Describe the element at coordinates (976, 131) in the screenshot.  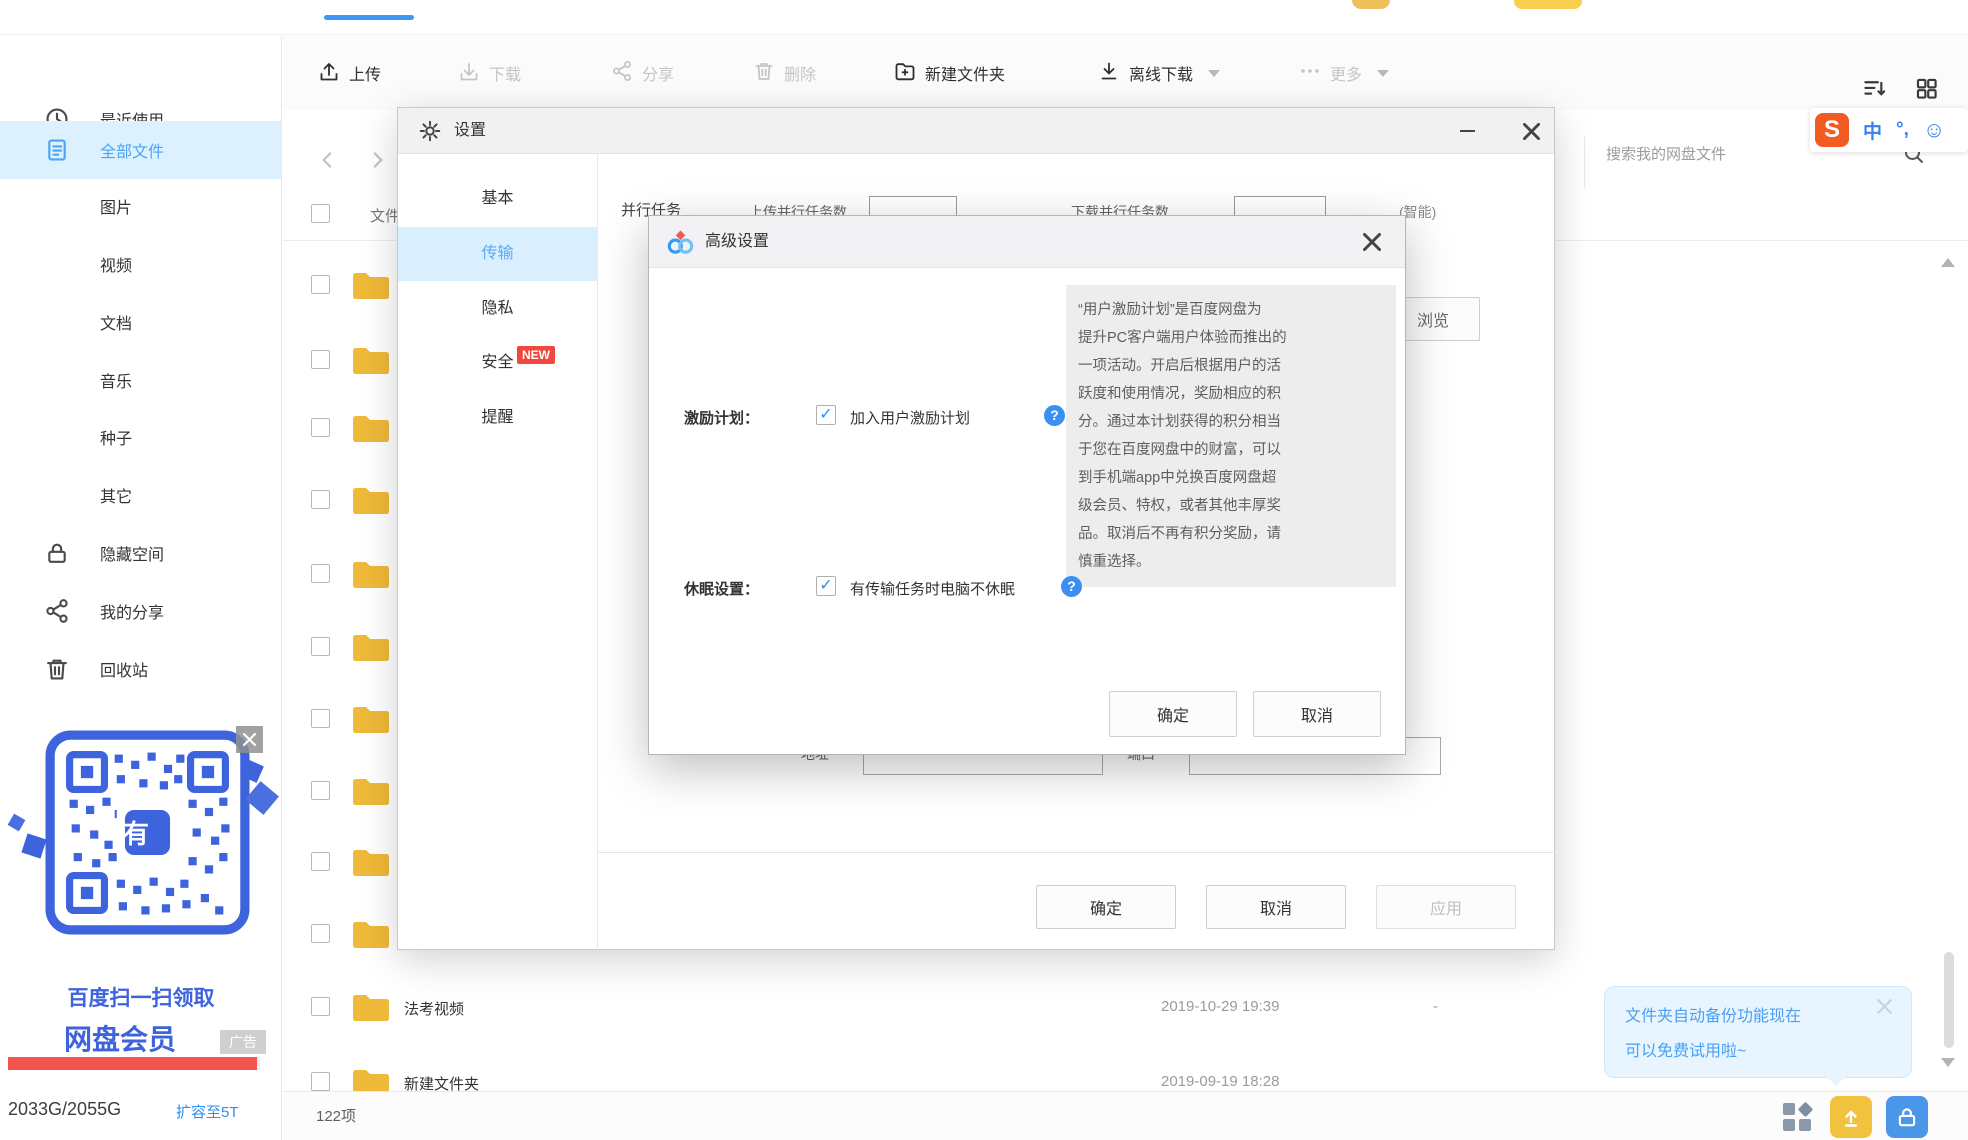
I see `settings-dialog-titlebar: 设置` at that location.